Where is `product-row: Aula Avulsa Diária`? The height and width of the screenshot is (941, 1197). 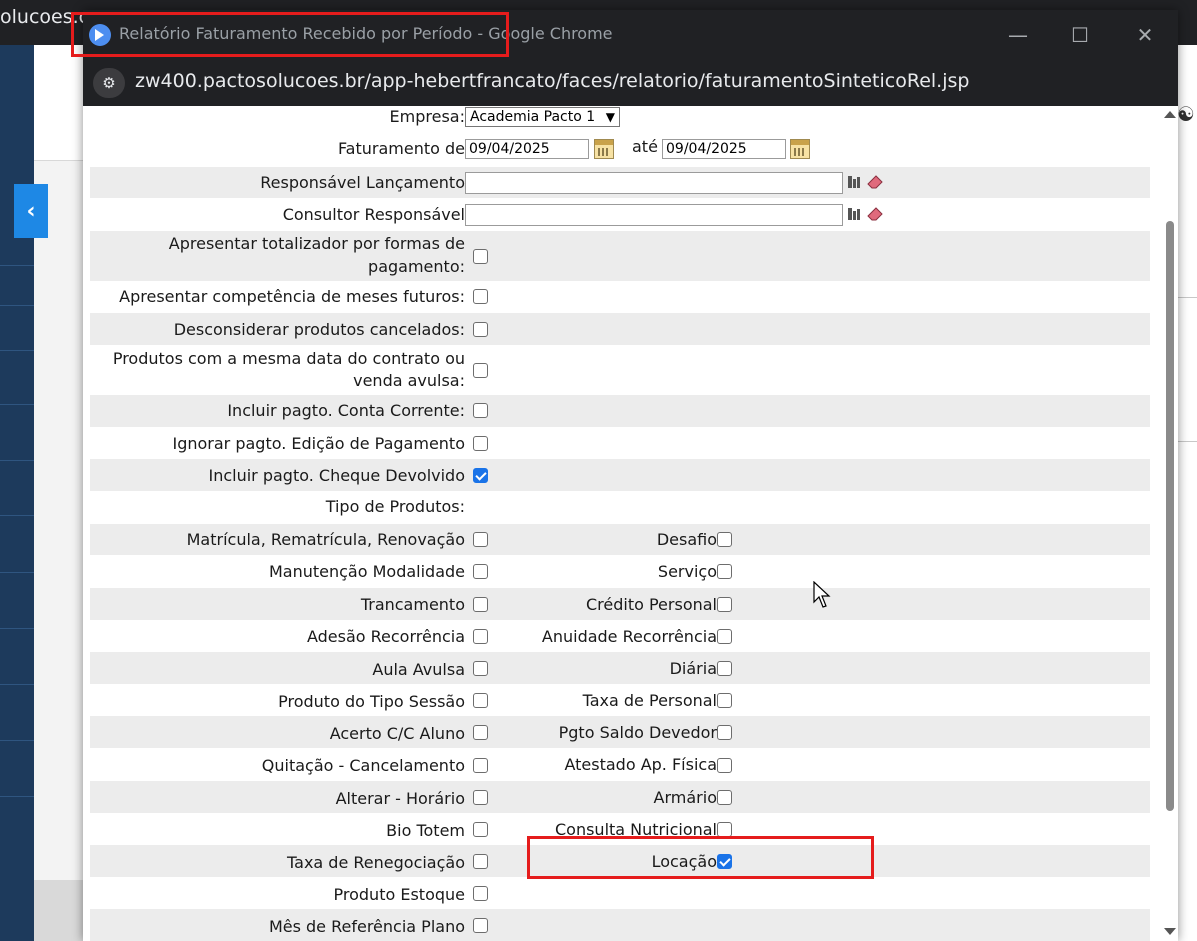 product-row: Aula Avulsa Diária is located at coordinates (620, 668).